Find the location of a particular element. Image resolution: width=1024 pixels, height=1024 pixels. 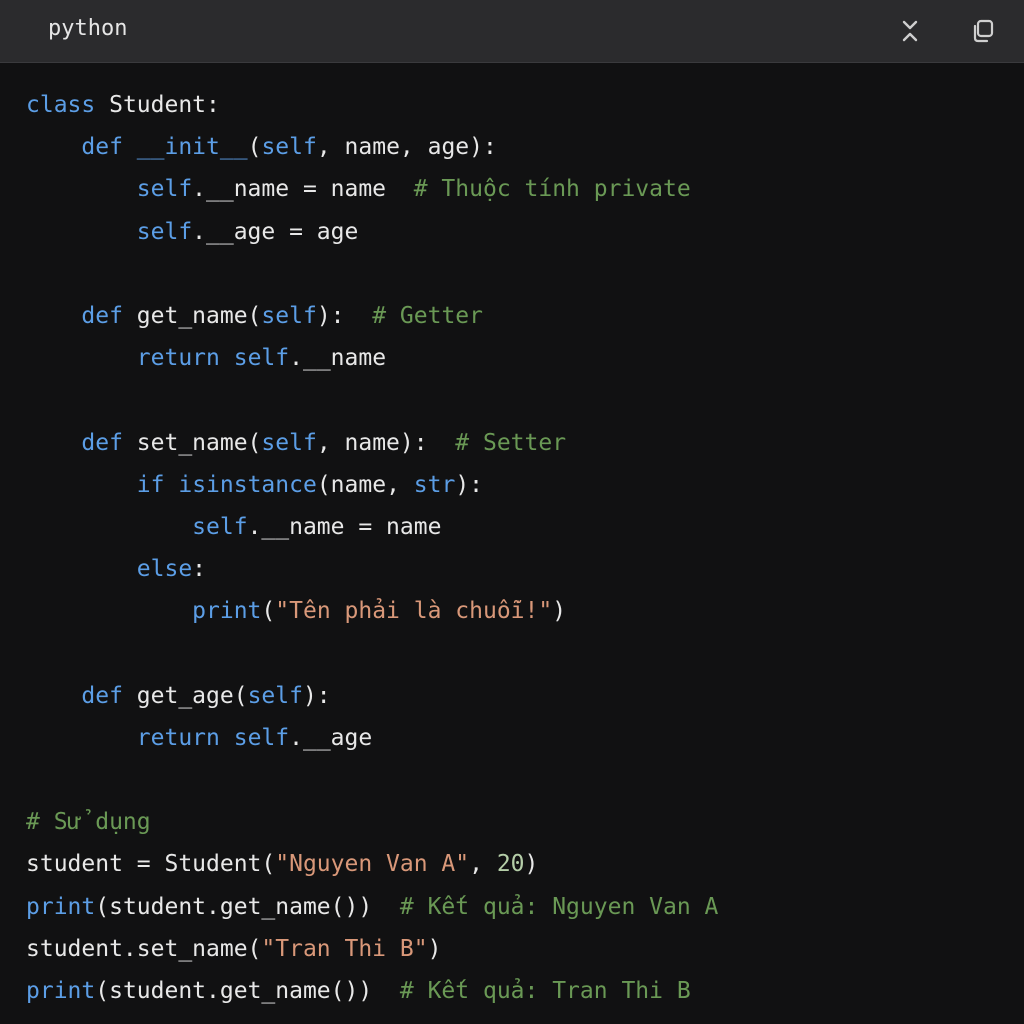

code-token-default: .__age is located at coordinates (331, 737).